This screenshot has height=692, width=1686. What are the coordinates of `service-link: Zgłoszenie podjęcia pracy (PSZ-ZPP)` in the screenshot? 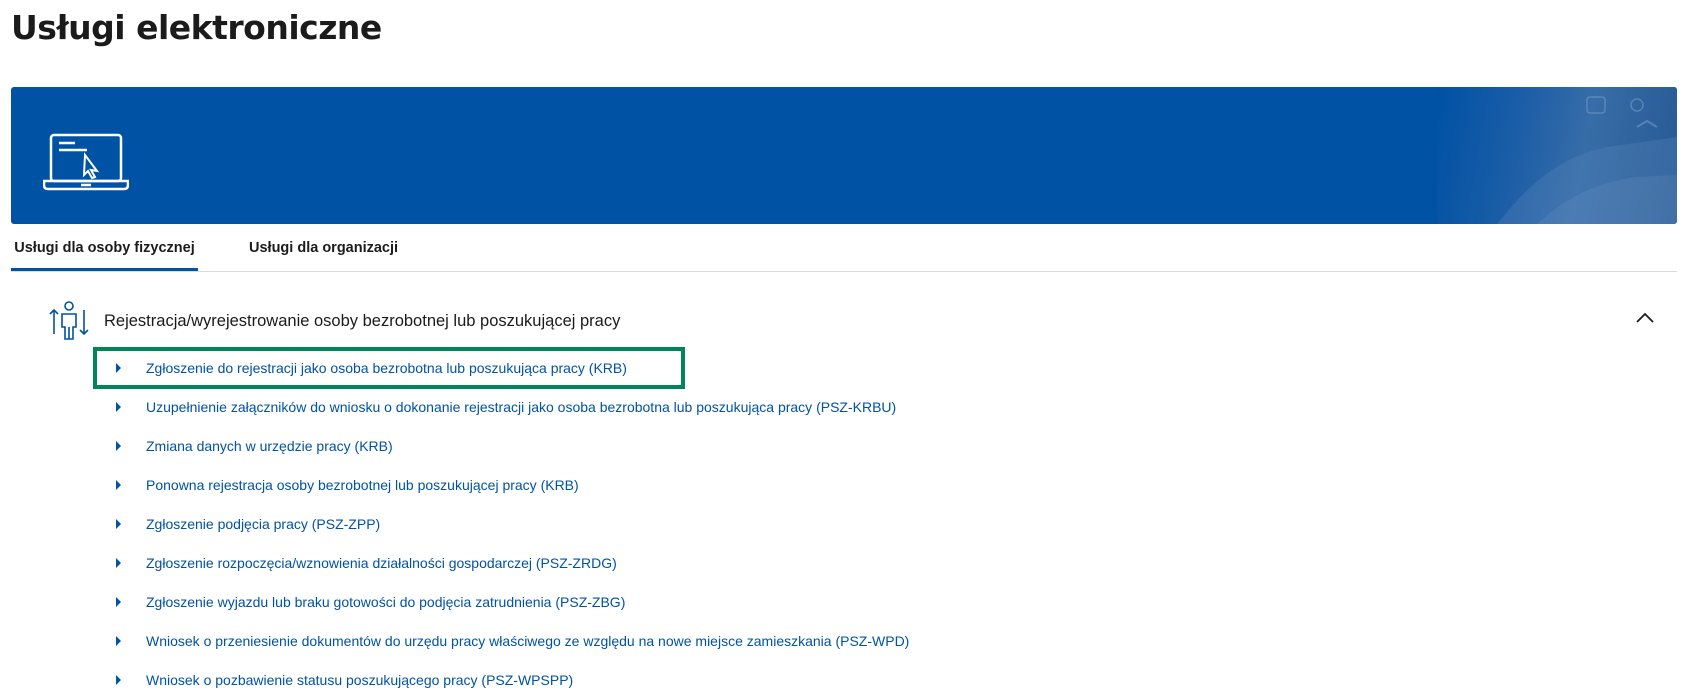 It's located at (263, 524).